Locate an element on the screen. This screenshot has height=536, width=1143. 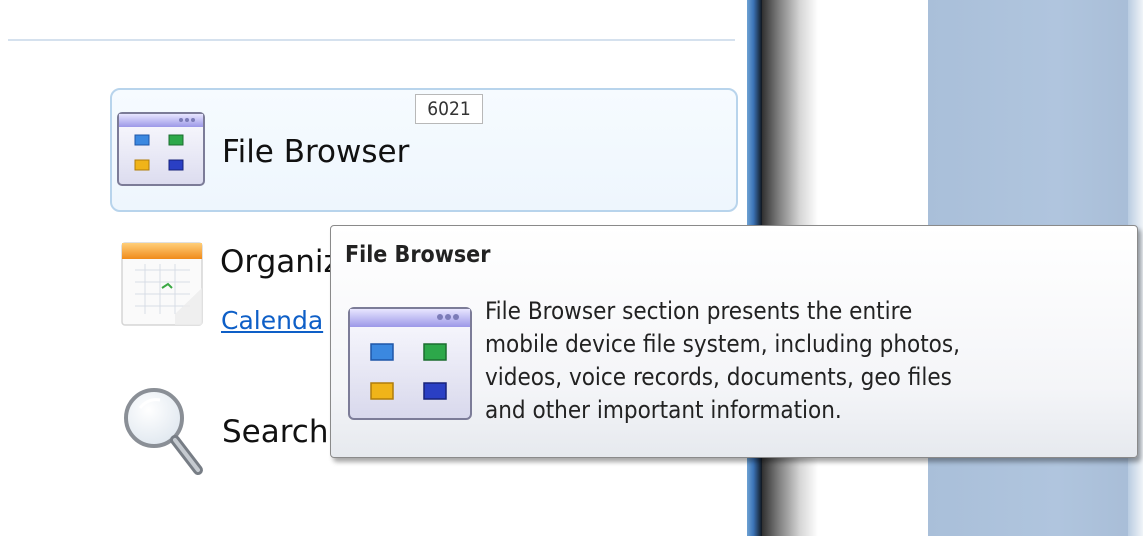
calendar-icon is located at coordinates (162, 284).